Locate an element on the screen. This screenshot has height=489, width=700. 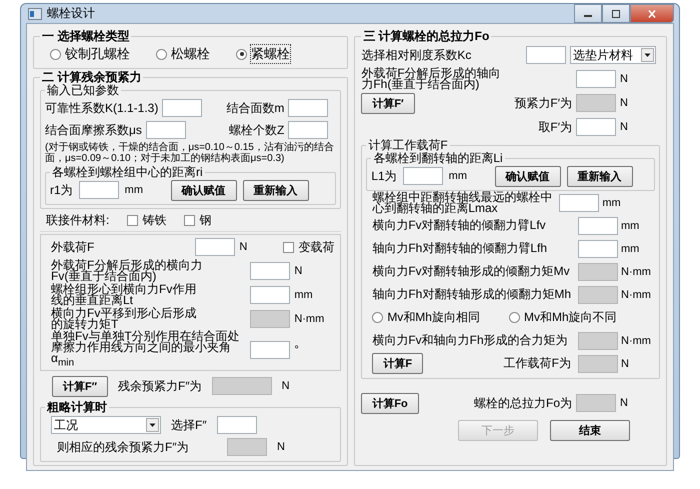
radio-label: Mv和Mh旋向相同 is located at coordinates (433, 317).